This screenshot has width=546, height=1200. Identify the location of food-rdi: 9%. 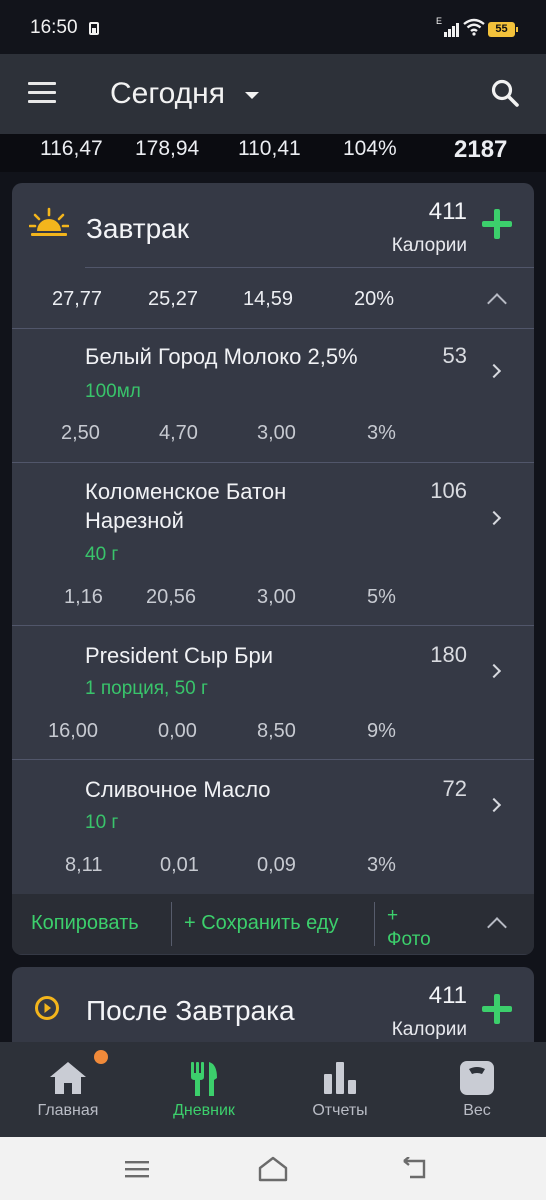
(381, 731).